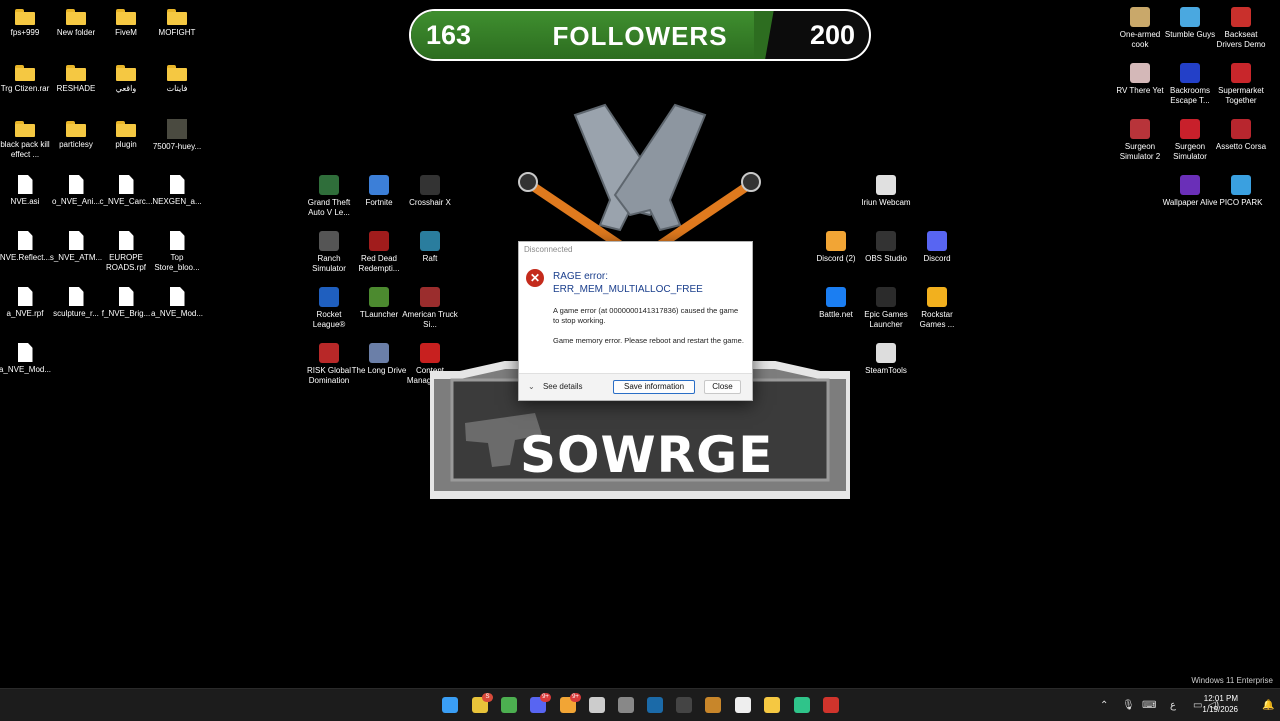 Image resolution: width=1280 pixels, height=721 pixels. I want to click on app-green-icon, so click(802, 705).